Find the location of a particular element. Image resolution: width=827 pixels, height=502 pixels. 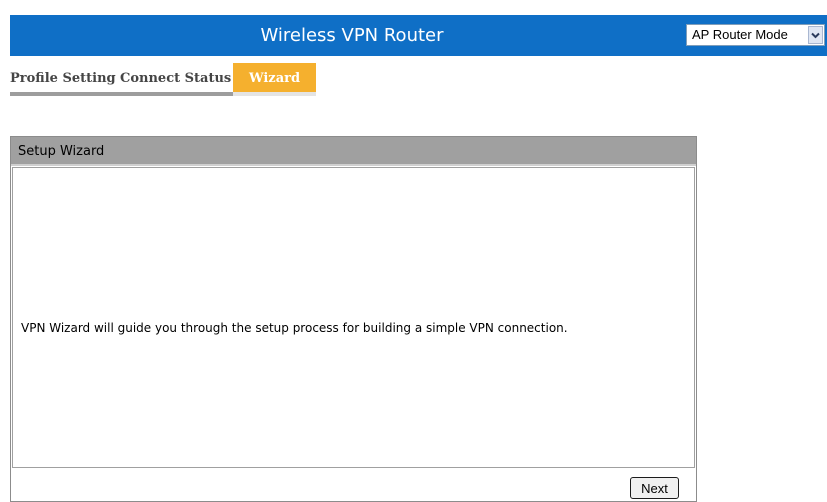

app-title: Wireless VPN Router is located at coordinates (352, 35).